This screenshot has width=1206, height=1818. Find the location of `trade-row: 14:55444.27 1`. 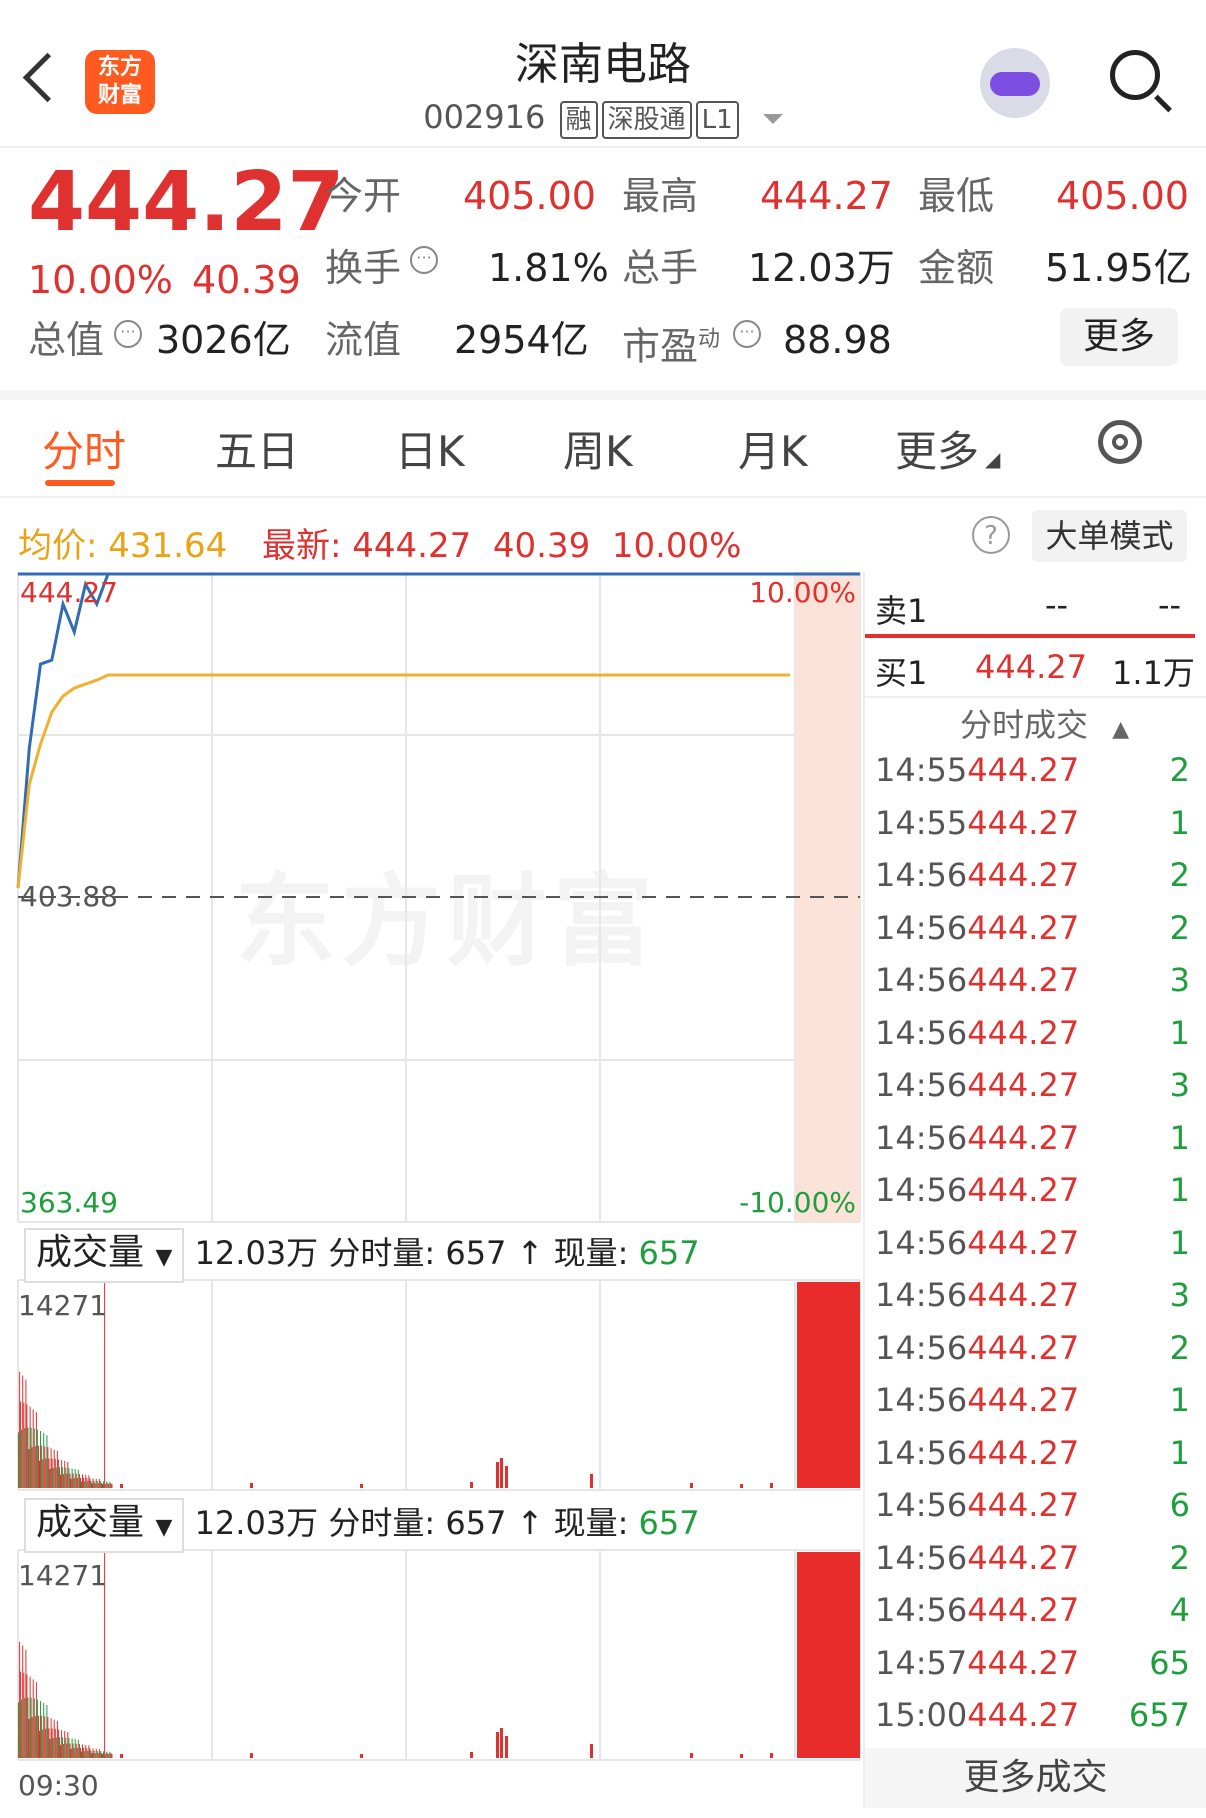

trade-row: 14:55444.27 1 is located at coordinates (1032, 823).